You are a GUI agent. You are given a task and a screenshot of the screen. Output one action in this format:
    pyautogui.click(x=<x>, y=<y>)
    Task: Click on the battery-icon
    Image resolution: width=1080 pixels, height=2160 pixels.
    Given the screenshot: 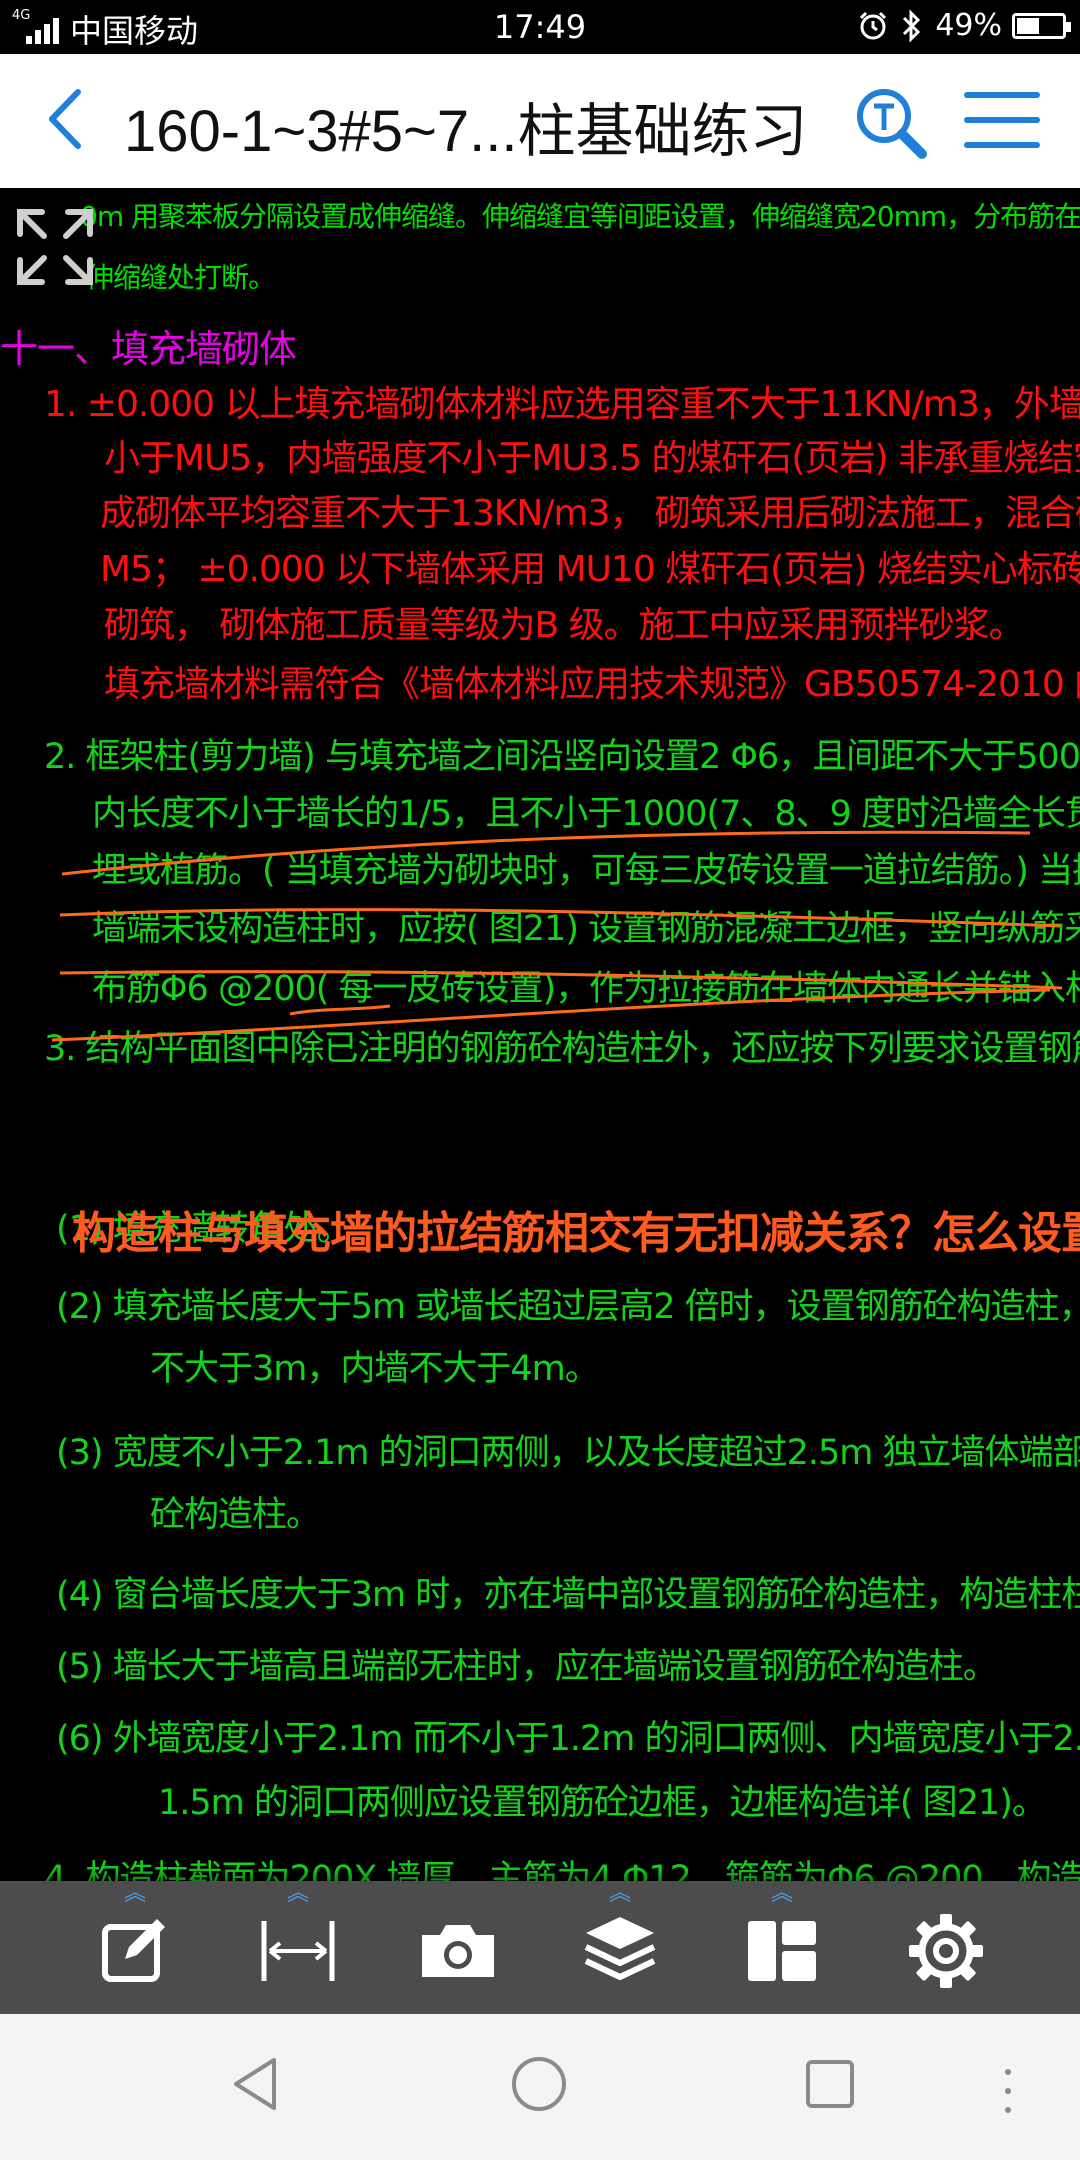 What is the action you would take?
    pyautogui.click(x=1041, y=25)
    